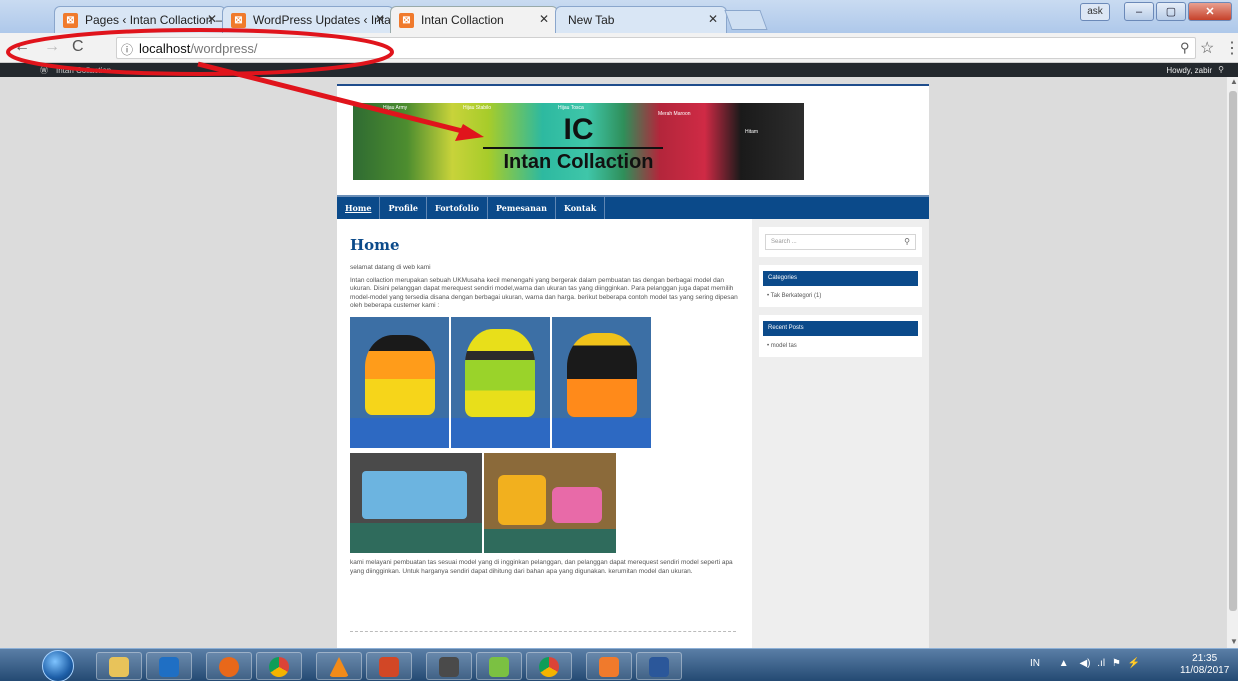  Describe the element at coordinates (229, 666) in the screenshot. I see `taskbar-firefox` at that location.